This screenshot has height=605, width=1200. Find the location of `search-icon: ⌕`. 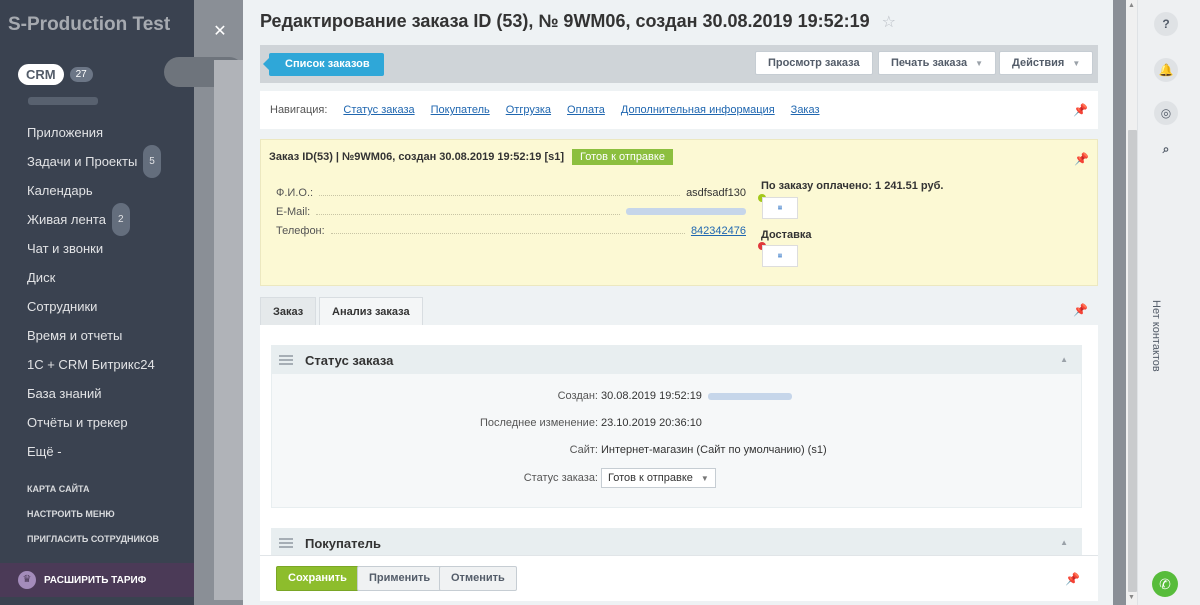

search-icon: ⌕ is located at coordinates (1166, 149).